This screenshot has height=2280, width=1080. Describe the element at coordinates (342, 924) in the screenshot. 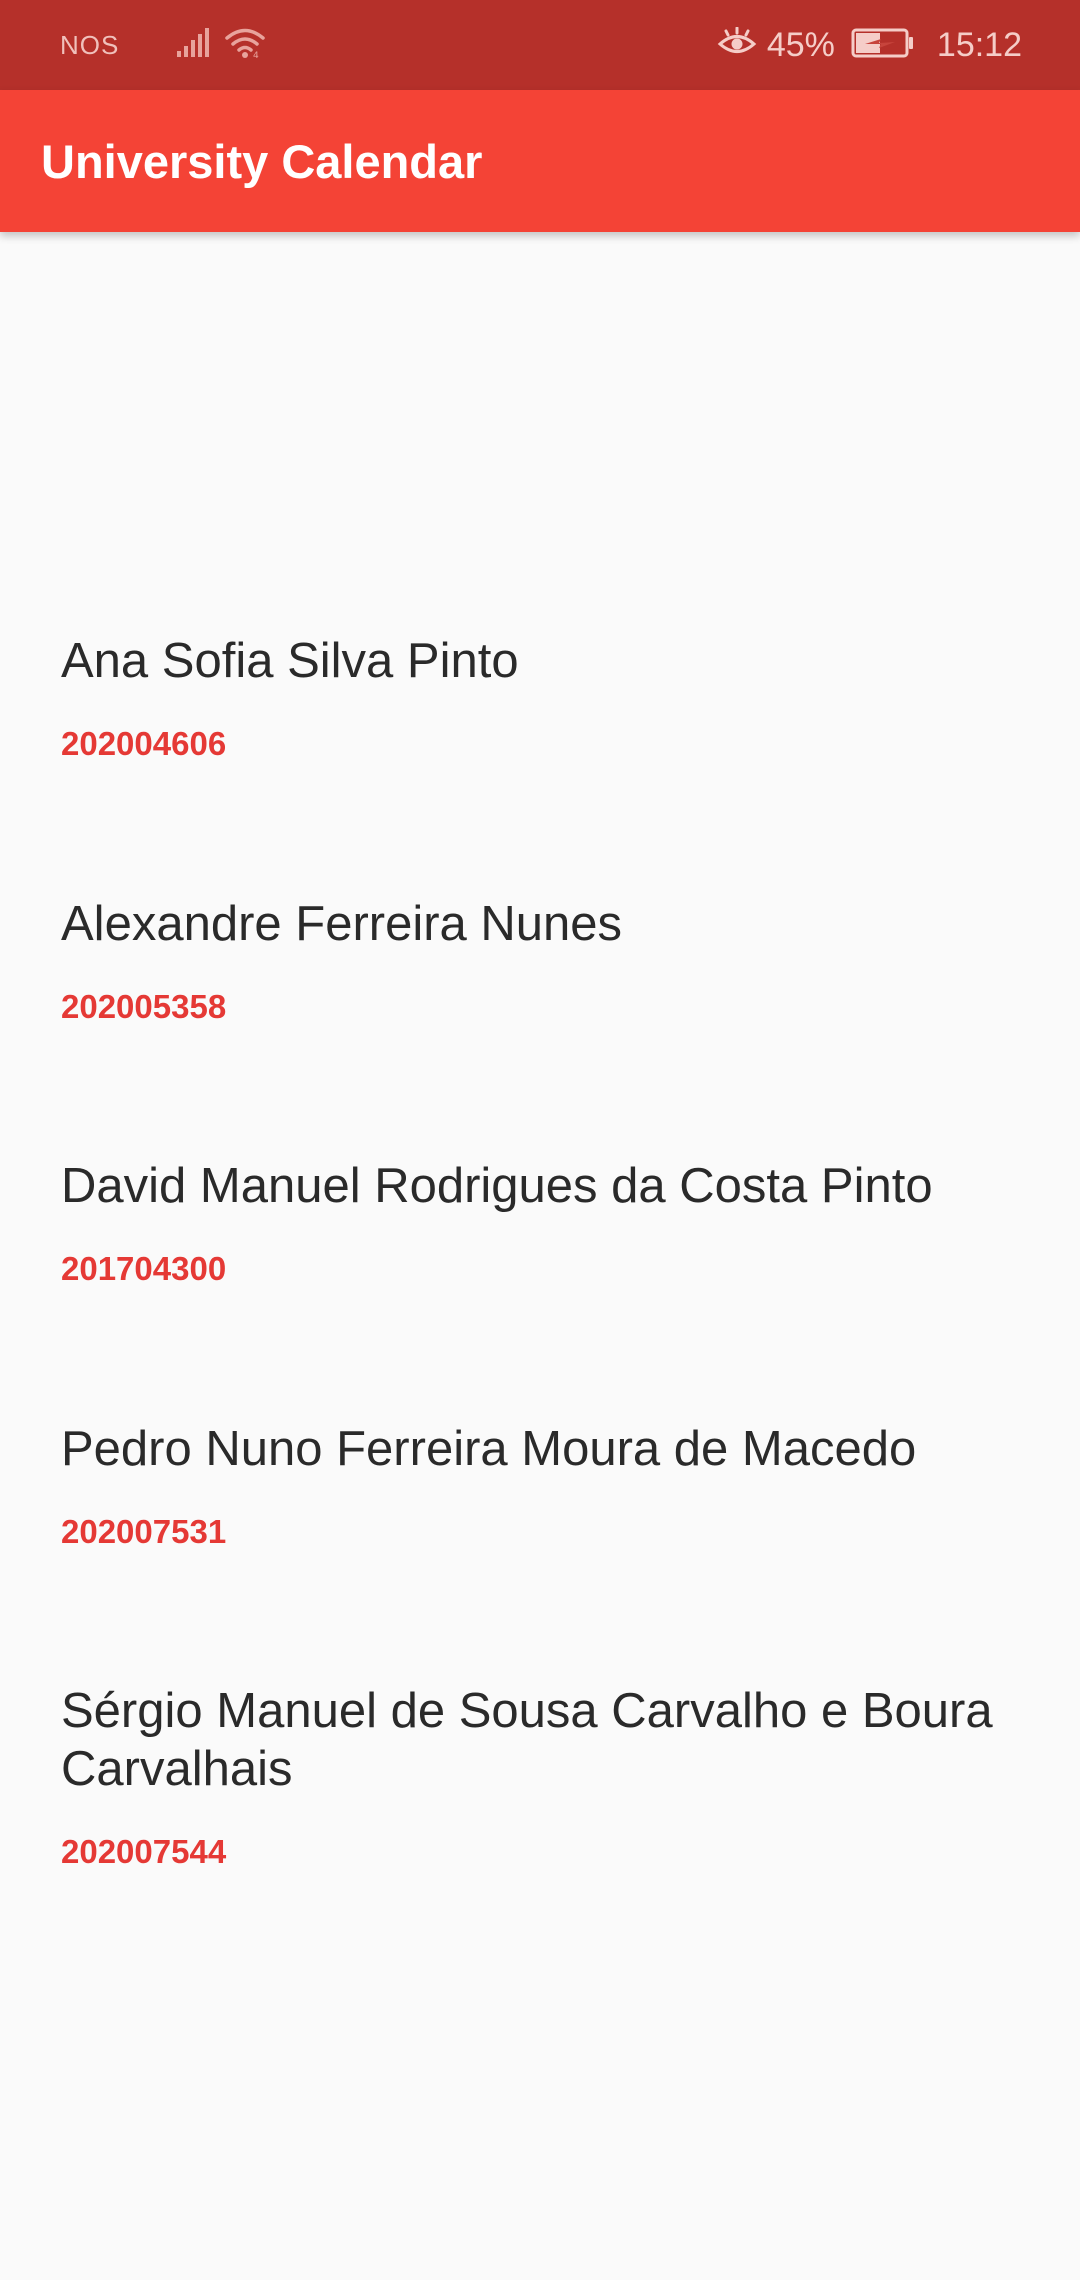

I see `member-name: Alexandre Ferreira Nunes` at that location.